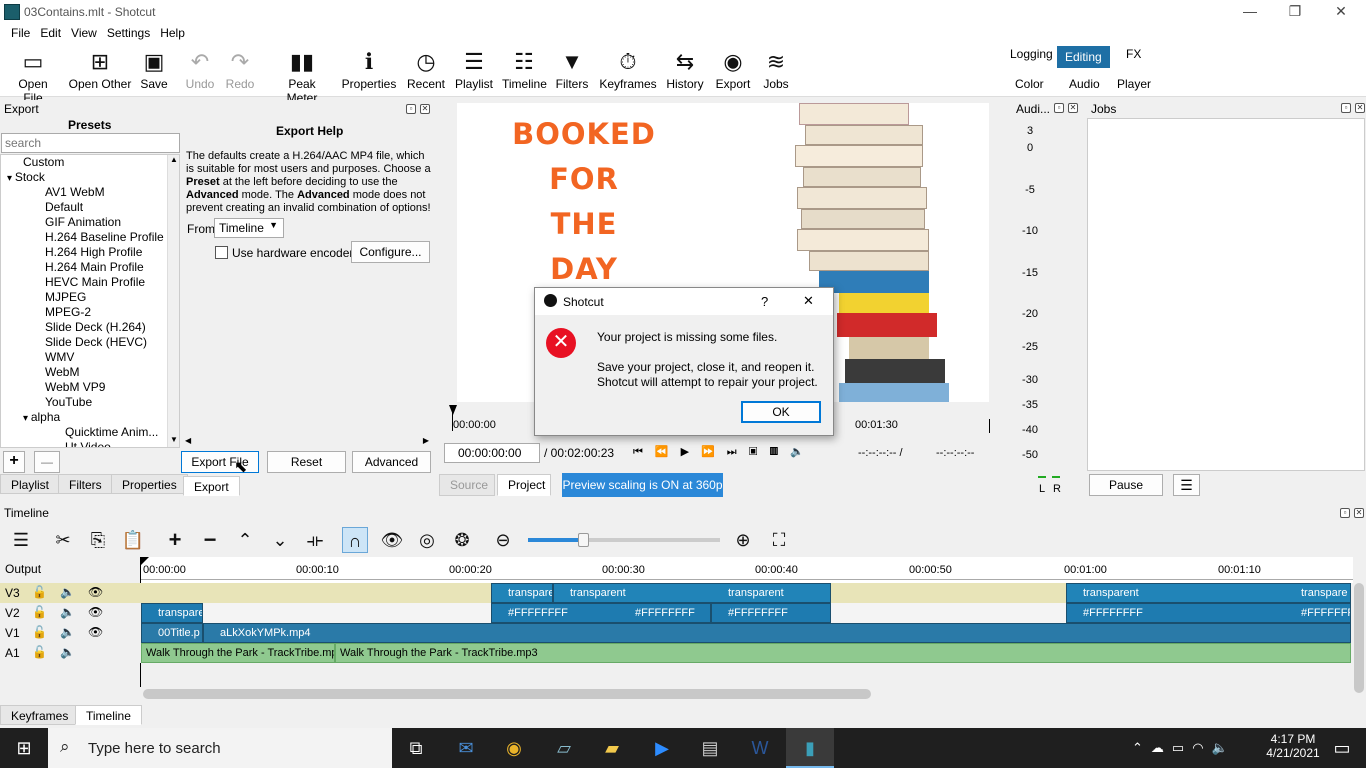  Describe the element at coordinates (90, 327) in the screenshot. I see `preset-item: Slide Deck (H.264)` at that location.